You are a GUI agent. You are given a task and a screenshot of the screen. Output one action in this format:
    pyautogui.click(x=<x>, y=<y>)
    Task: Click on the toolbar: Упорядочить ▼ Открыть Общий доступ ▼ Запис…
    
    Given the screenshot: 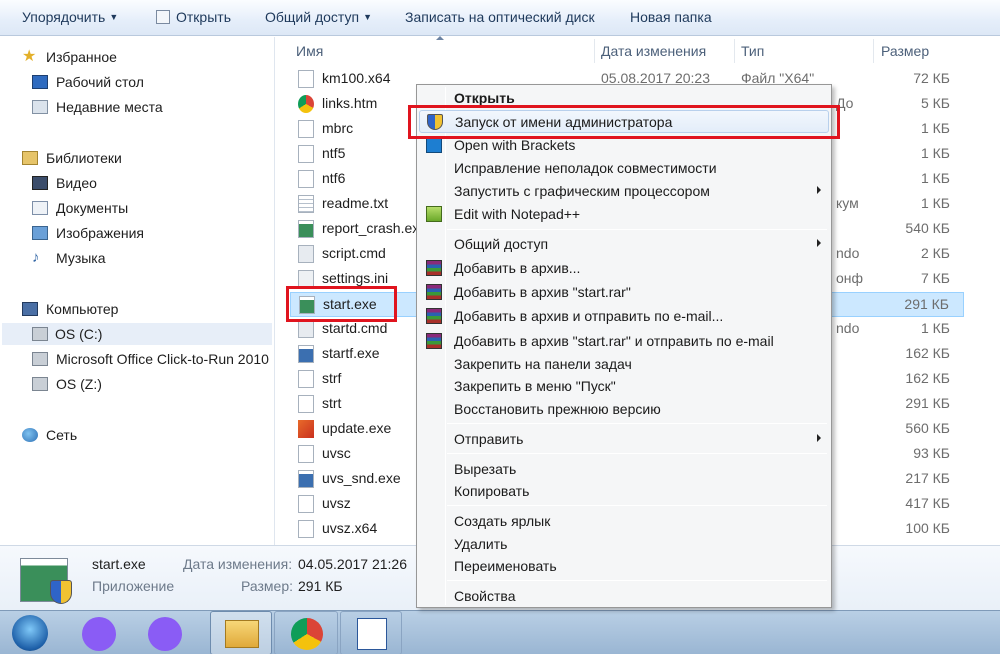 What is the action you would take?
    pyautogui.click(x=500, y=18)
    